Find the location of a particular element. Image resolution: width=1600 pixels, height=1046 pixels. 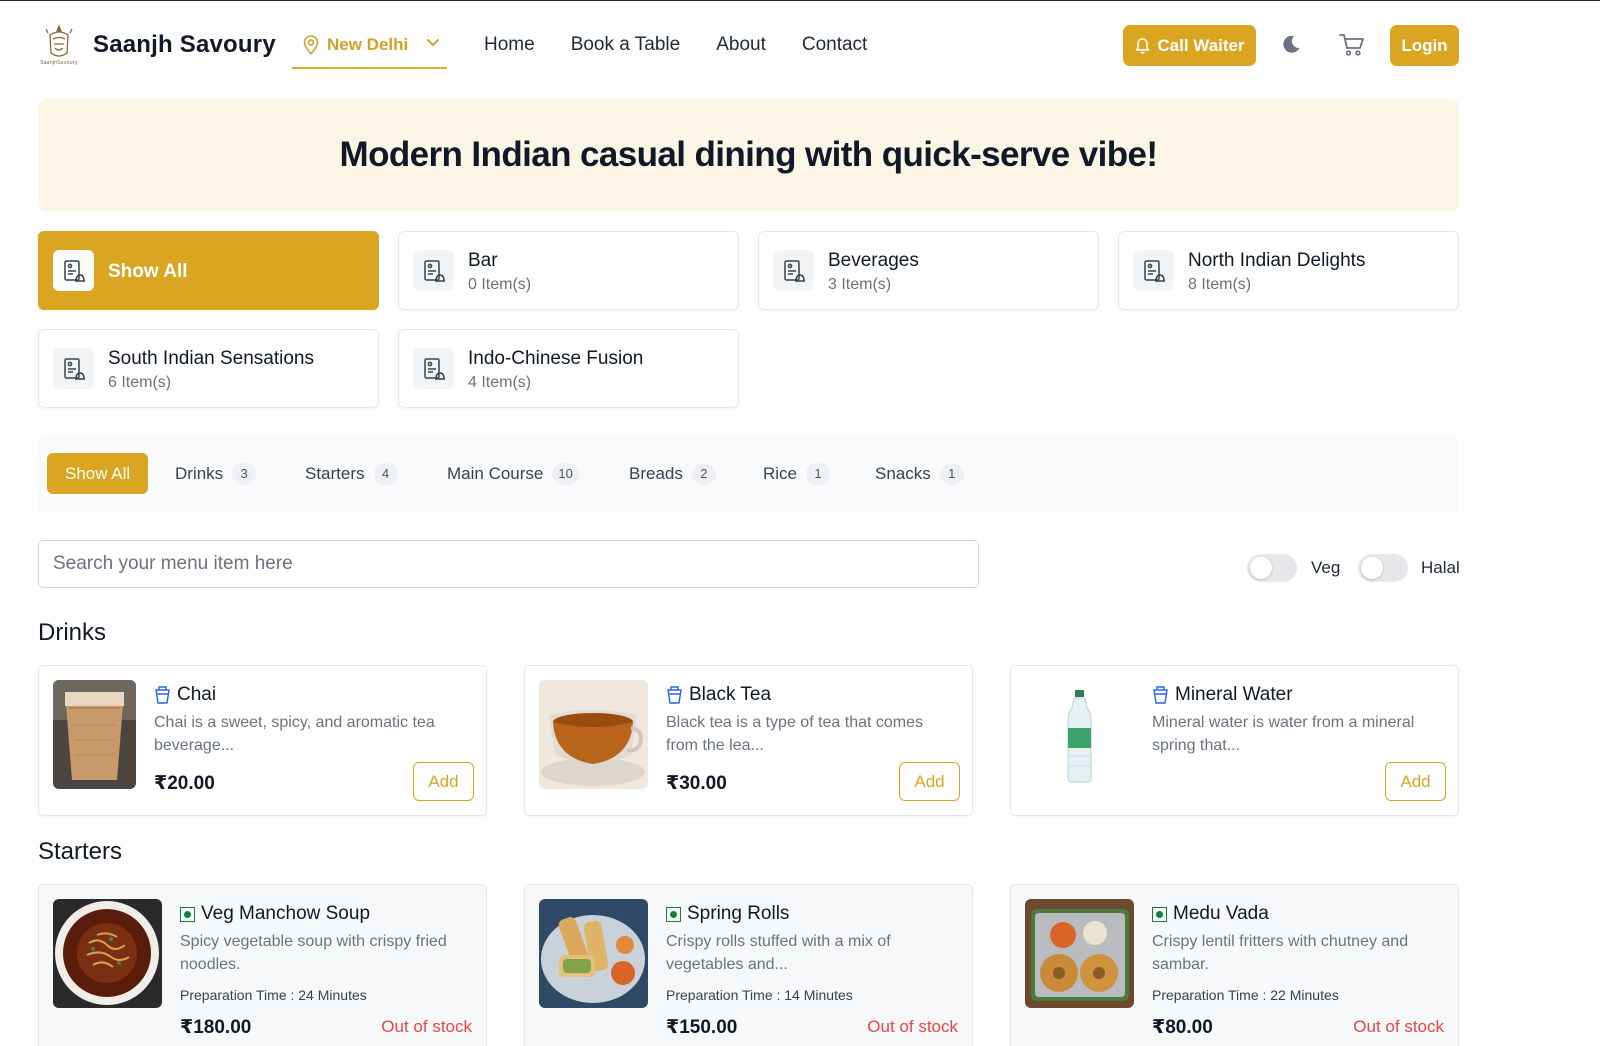

tab-drinks: Drinks 3 is located at coordinates (216, 473).